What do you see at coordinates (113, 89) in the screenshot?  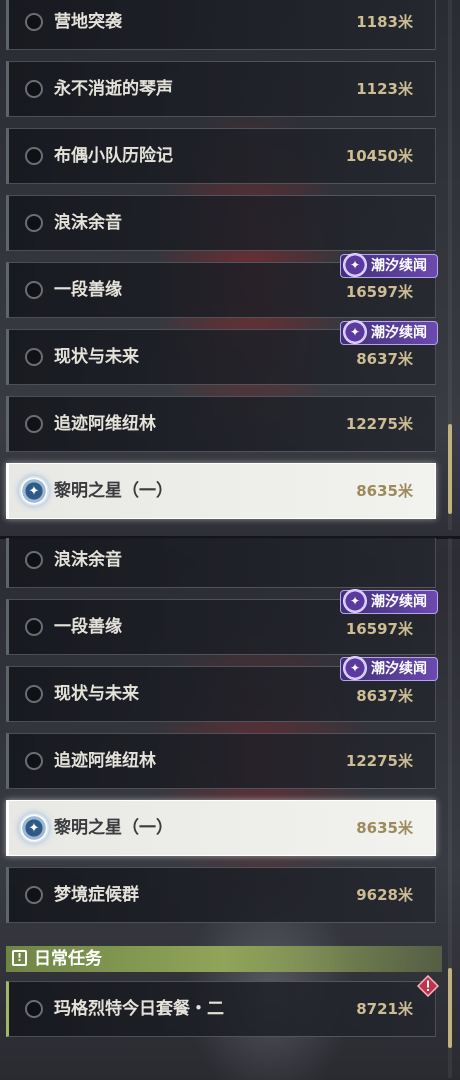 I see `quest-name: 永不消逝的琴声` at bounding box center [113, 89].